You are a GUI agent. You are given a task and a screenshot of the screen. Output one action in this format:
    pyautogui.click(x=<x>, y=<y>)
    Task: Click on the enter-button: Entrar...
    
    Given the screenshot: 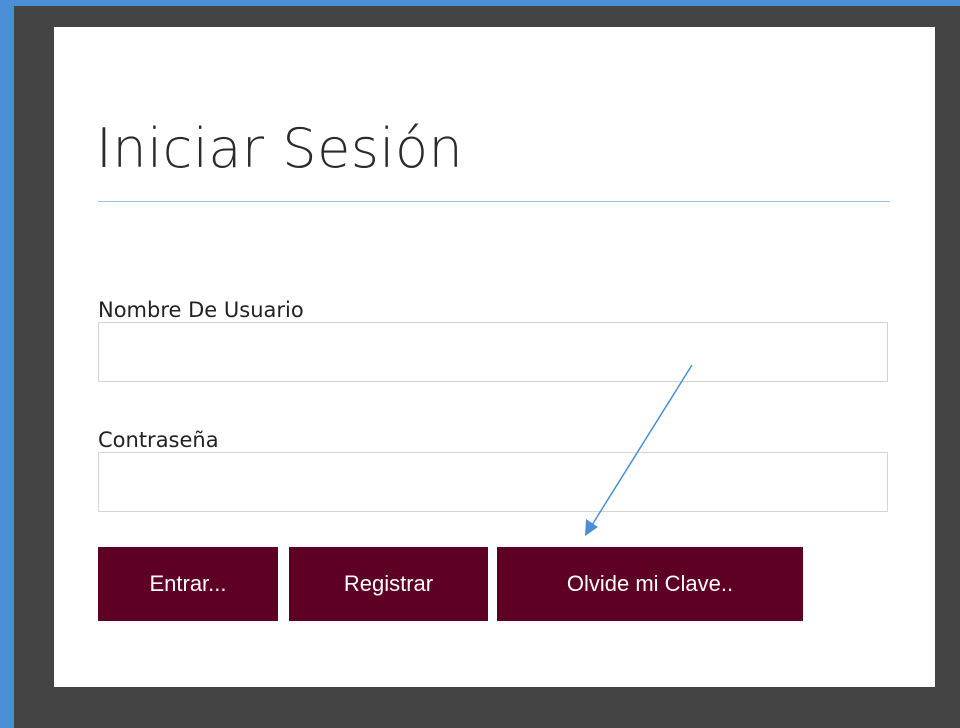 What is the action you would take?
    pyautogui.click(x=188, y=584)
    